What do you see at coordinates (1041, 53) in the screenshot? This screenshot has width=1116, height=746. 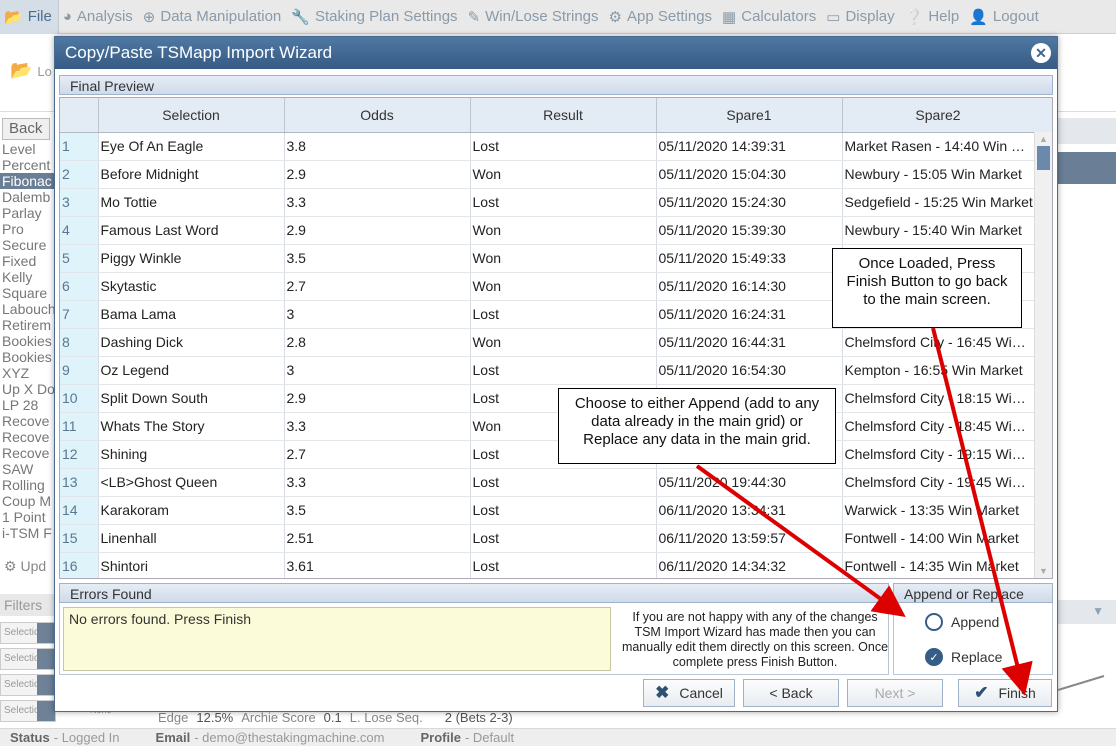 I see `close-icon: ✕` at bounding box center [1041, 53].